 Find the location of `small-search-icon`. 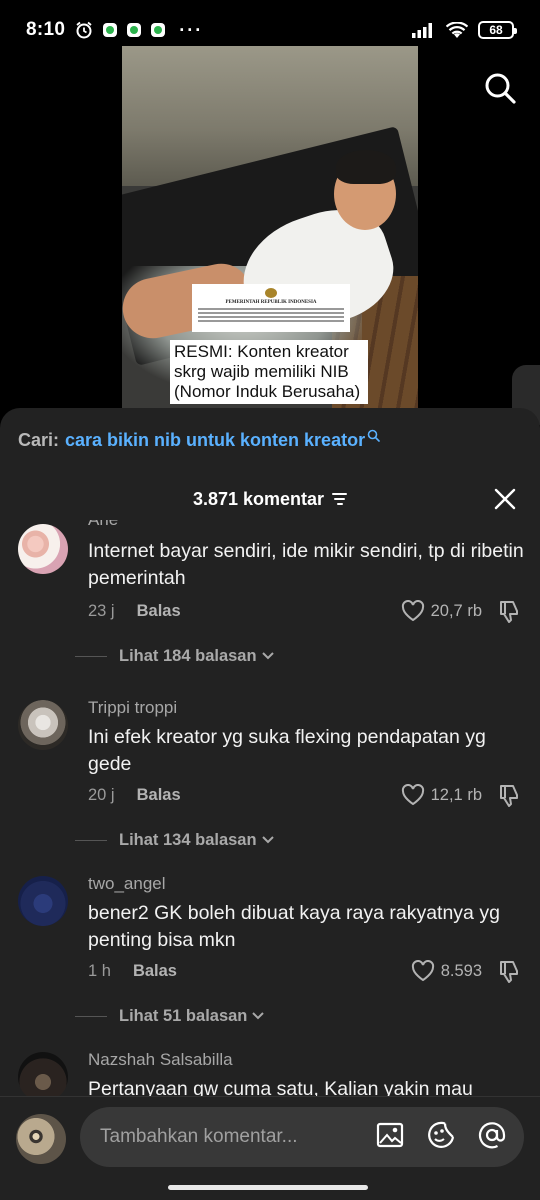

small-search-icon is located at coordinates (373, 437).